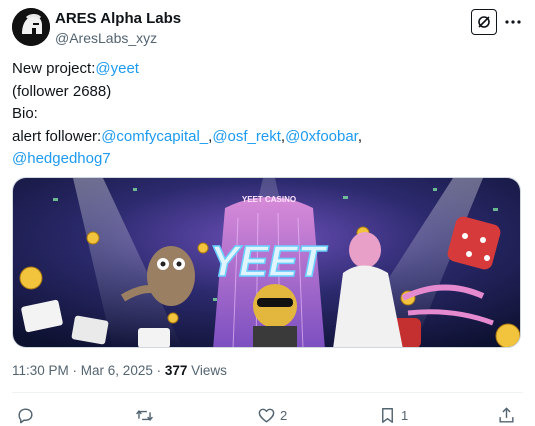 The height and width of the screenshot is (426, 535). I want to click on tweet-meta: 11:30 PM · Mar 6, 2025 · 377 Views, so click(119, 371).